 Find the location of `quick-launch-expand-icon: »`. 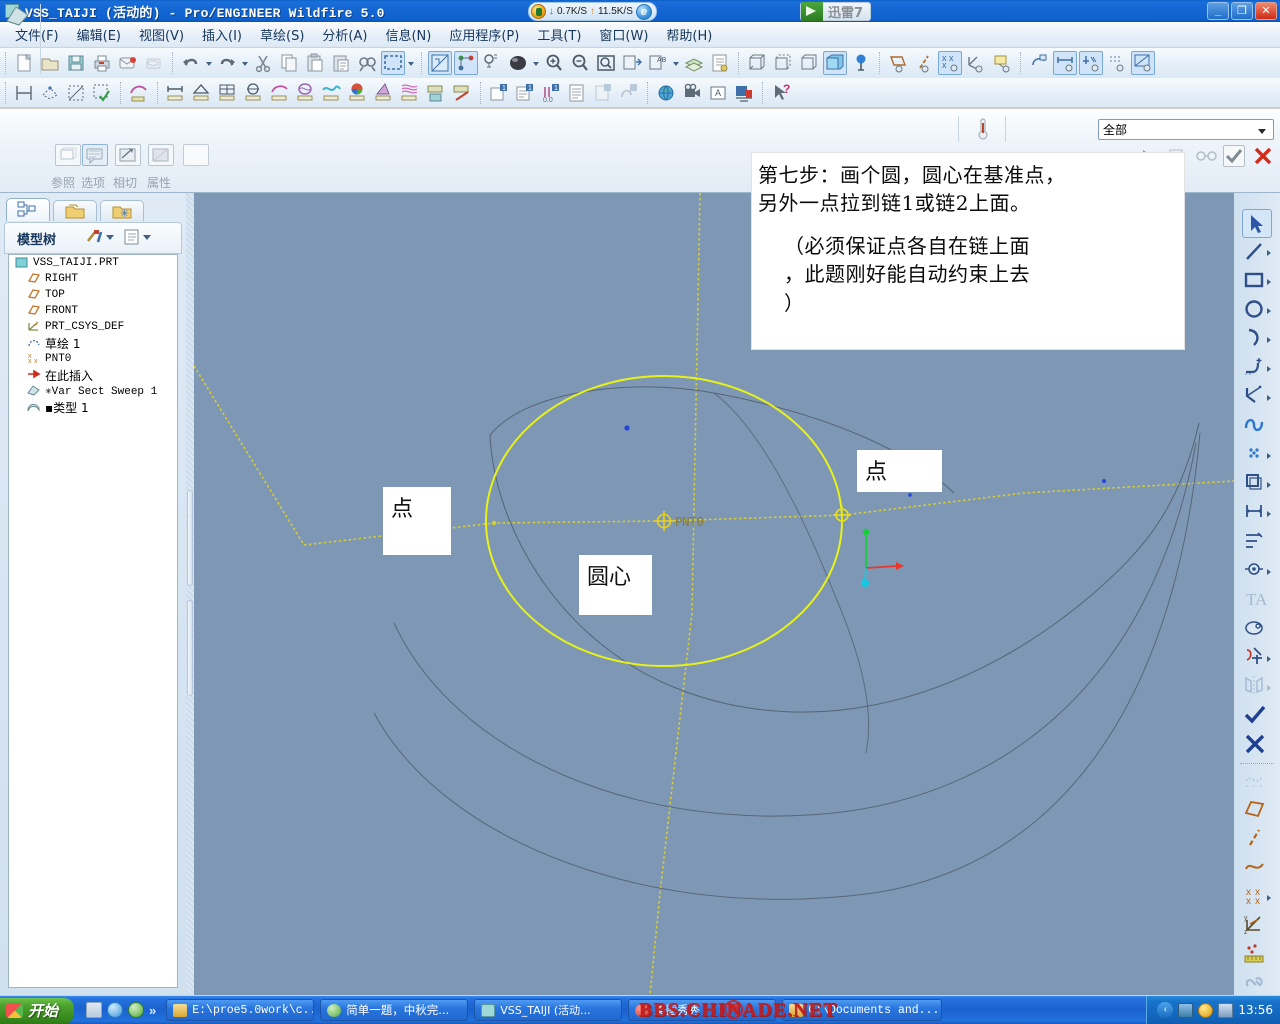

quick-launch-expand-icon: » is located at coordinates (152, 1010).